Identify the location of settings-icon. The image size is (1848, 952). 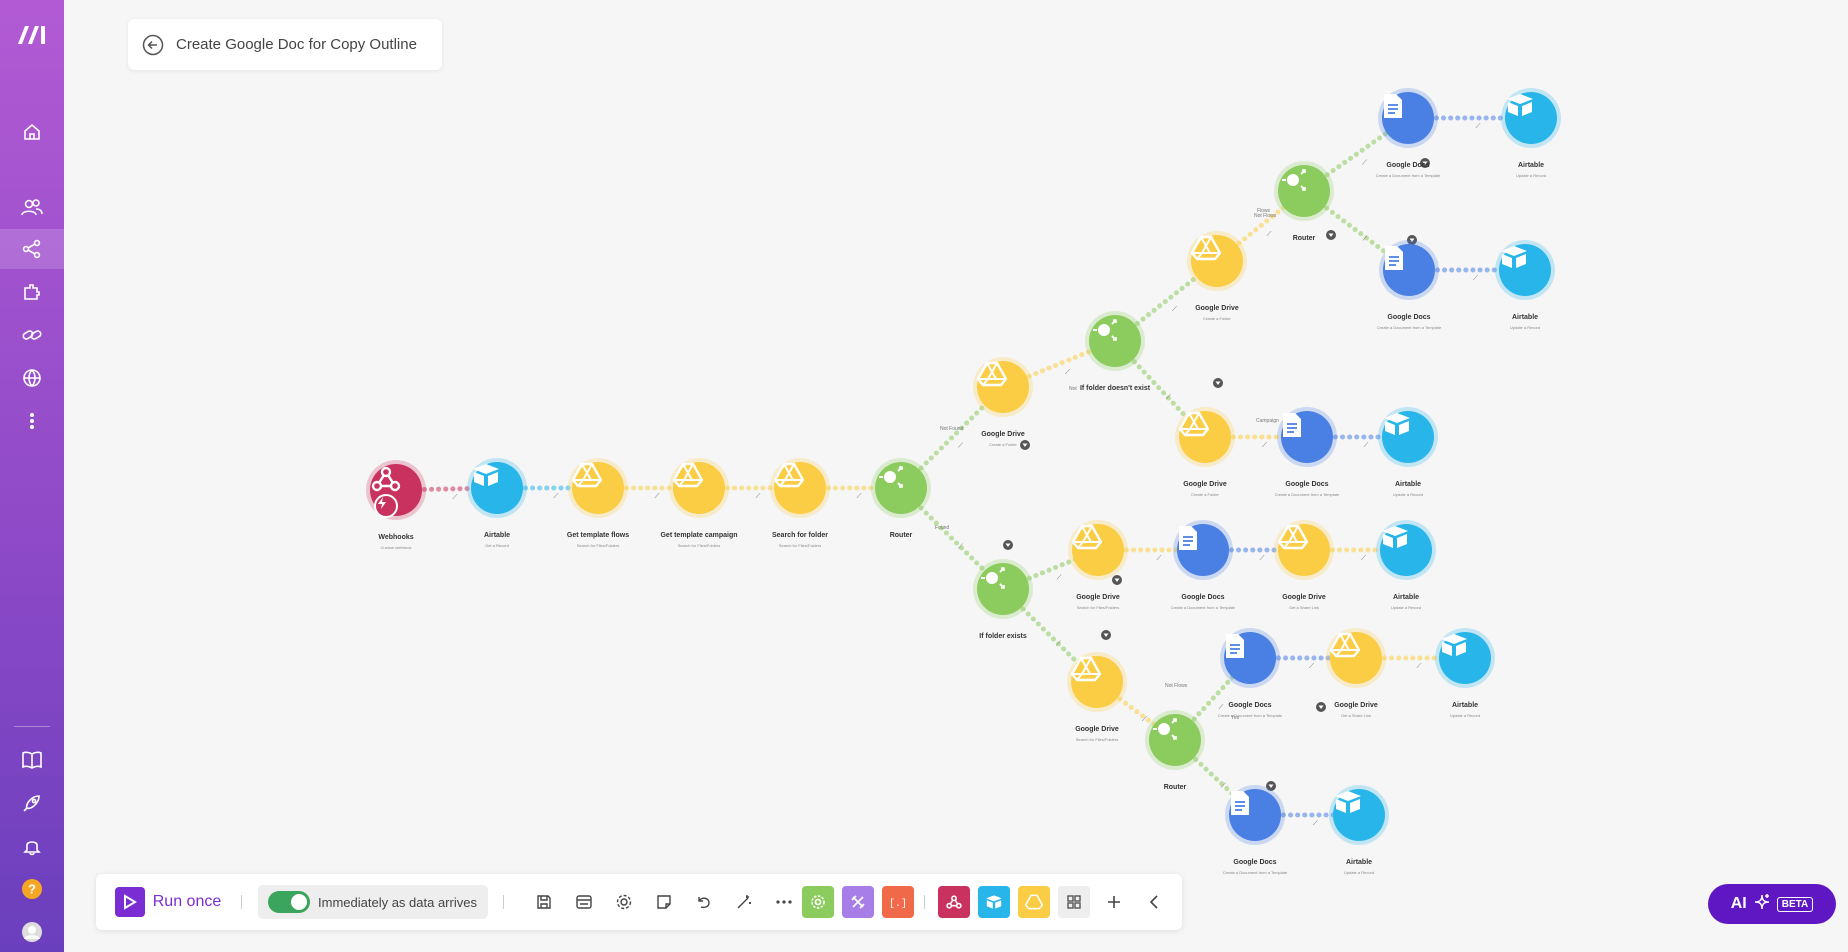
(624, 902).